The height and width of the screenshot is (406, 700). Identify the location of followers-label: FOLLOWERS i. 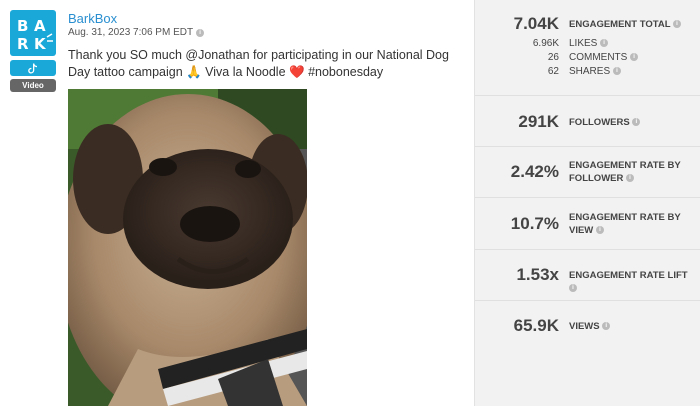
(633, 122).